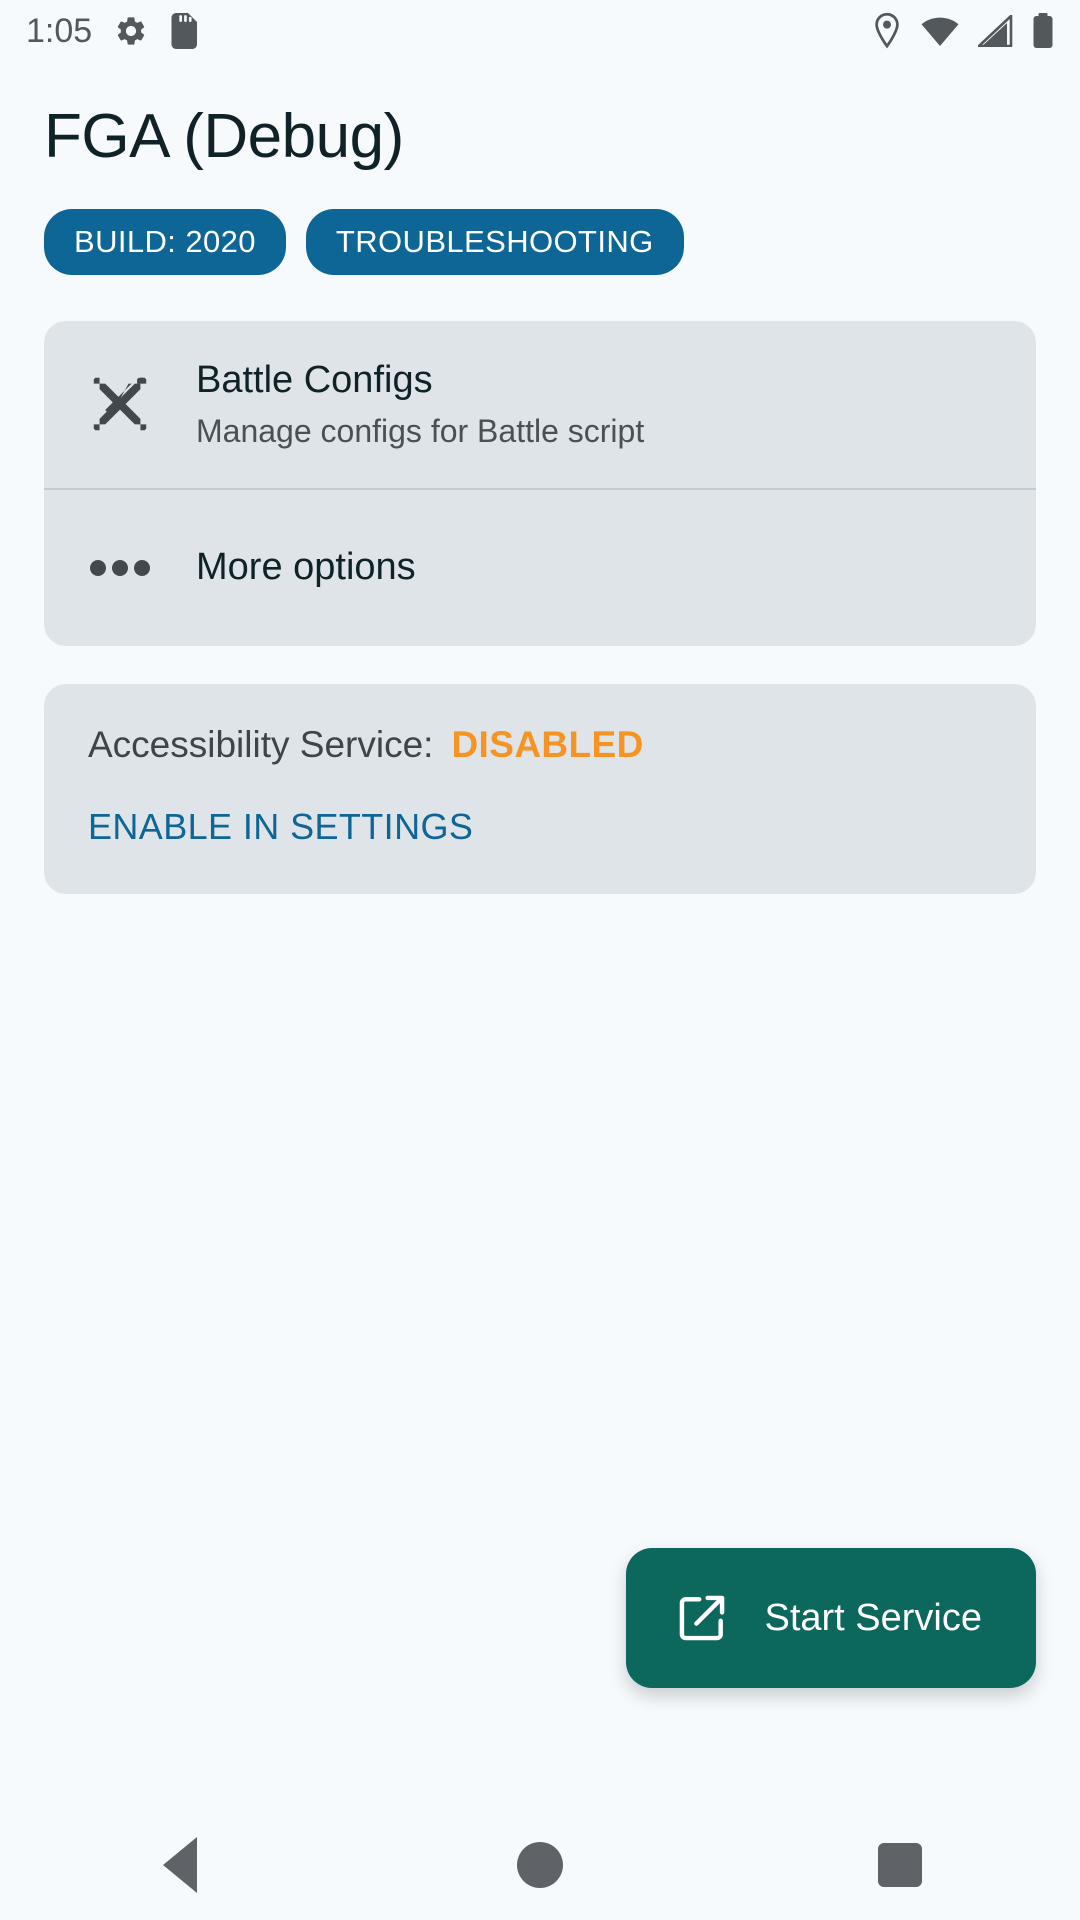 Image resolution: width=1080 pixels, height=1920 pixels. I want to click on wifi-icon, so click(940, 31).